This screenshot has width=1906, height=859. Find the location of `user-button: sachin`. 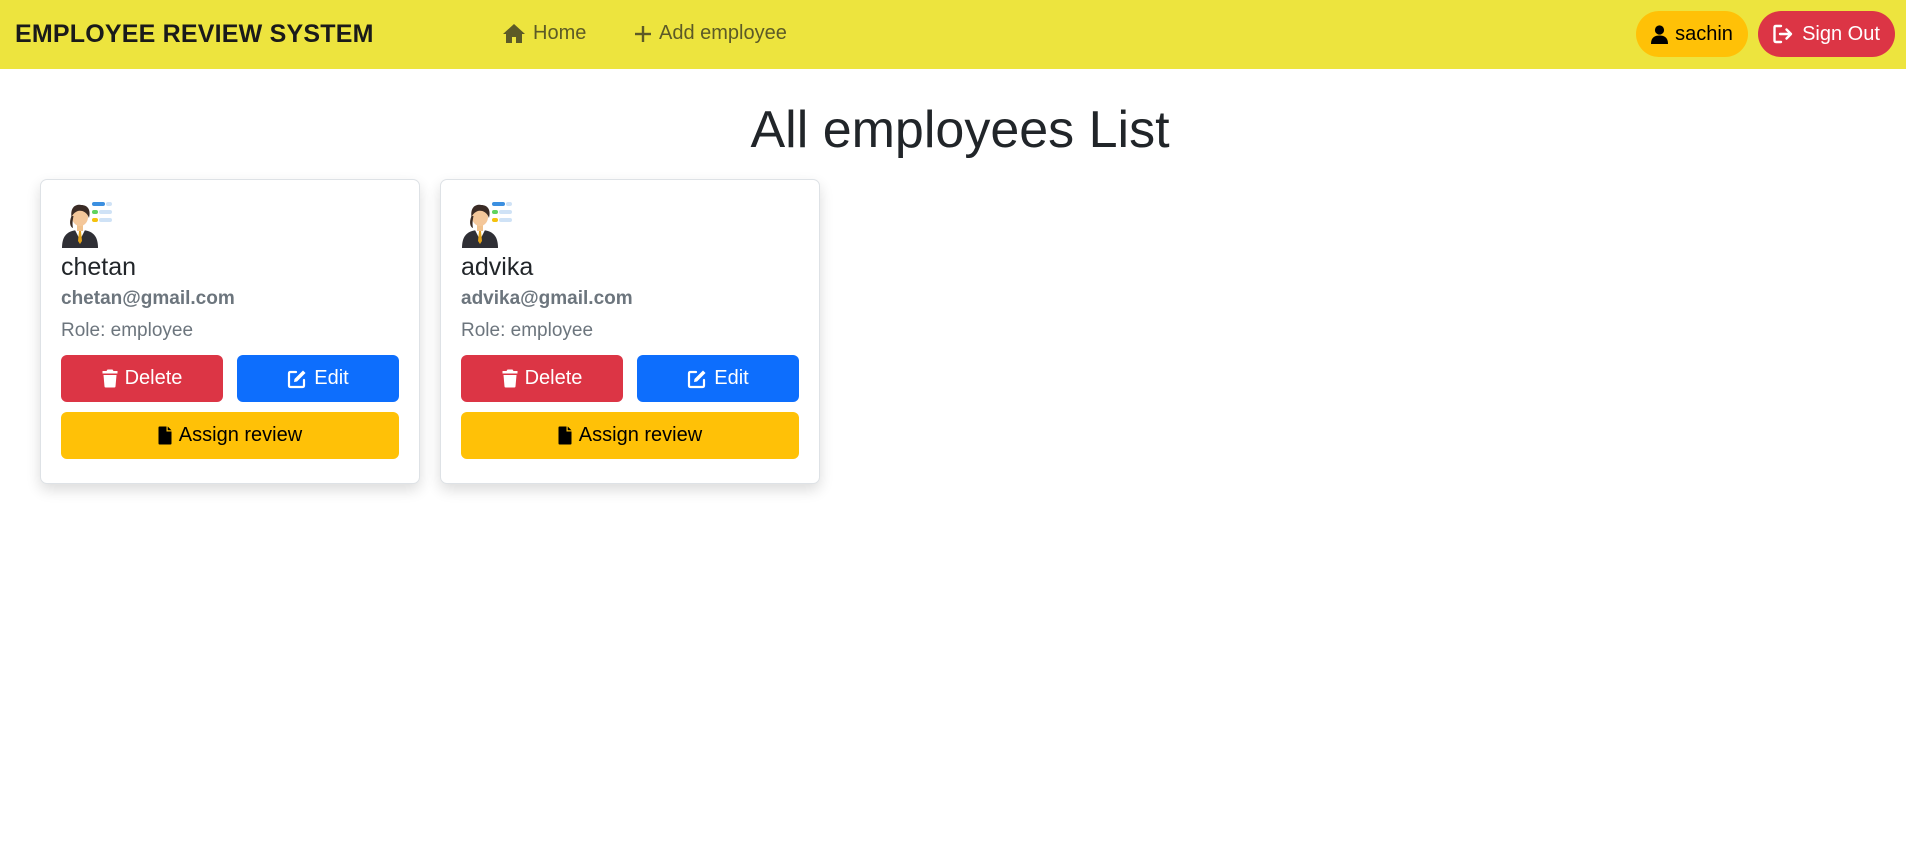

user-button: sachin is located at coordinates (1692, 34).